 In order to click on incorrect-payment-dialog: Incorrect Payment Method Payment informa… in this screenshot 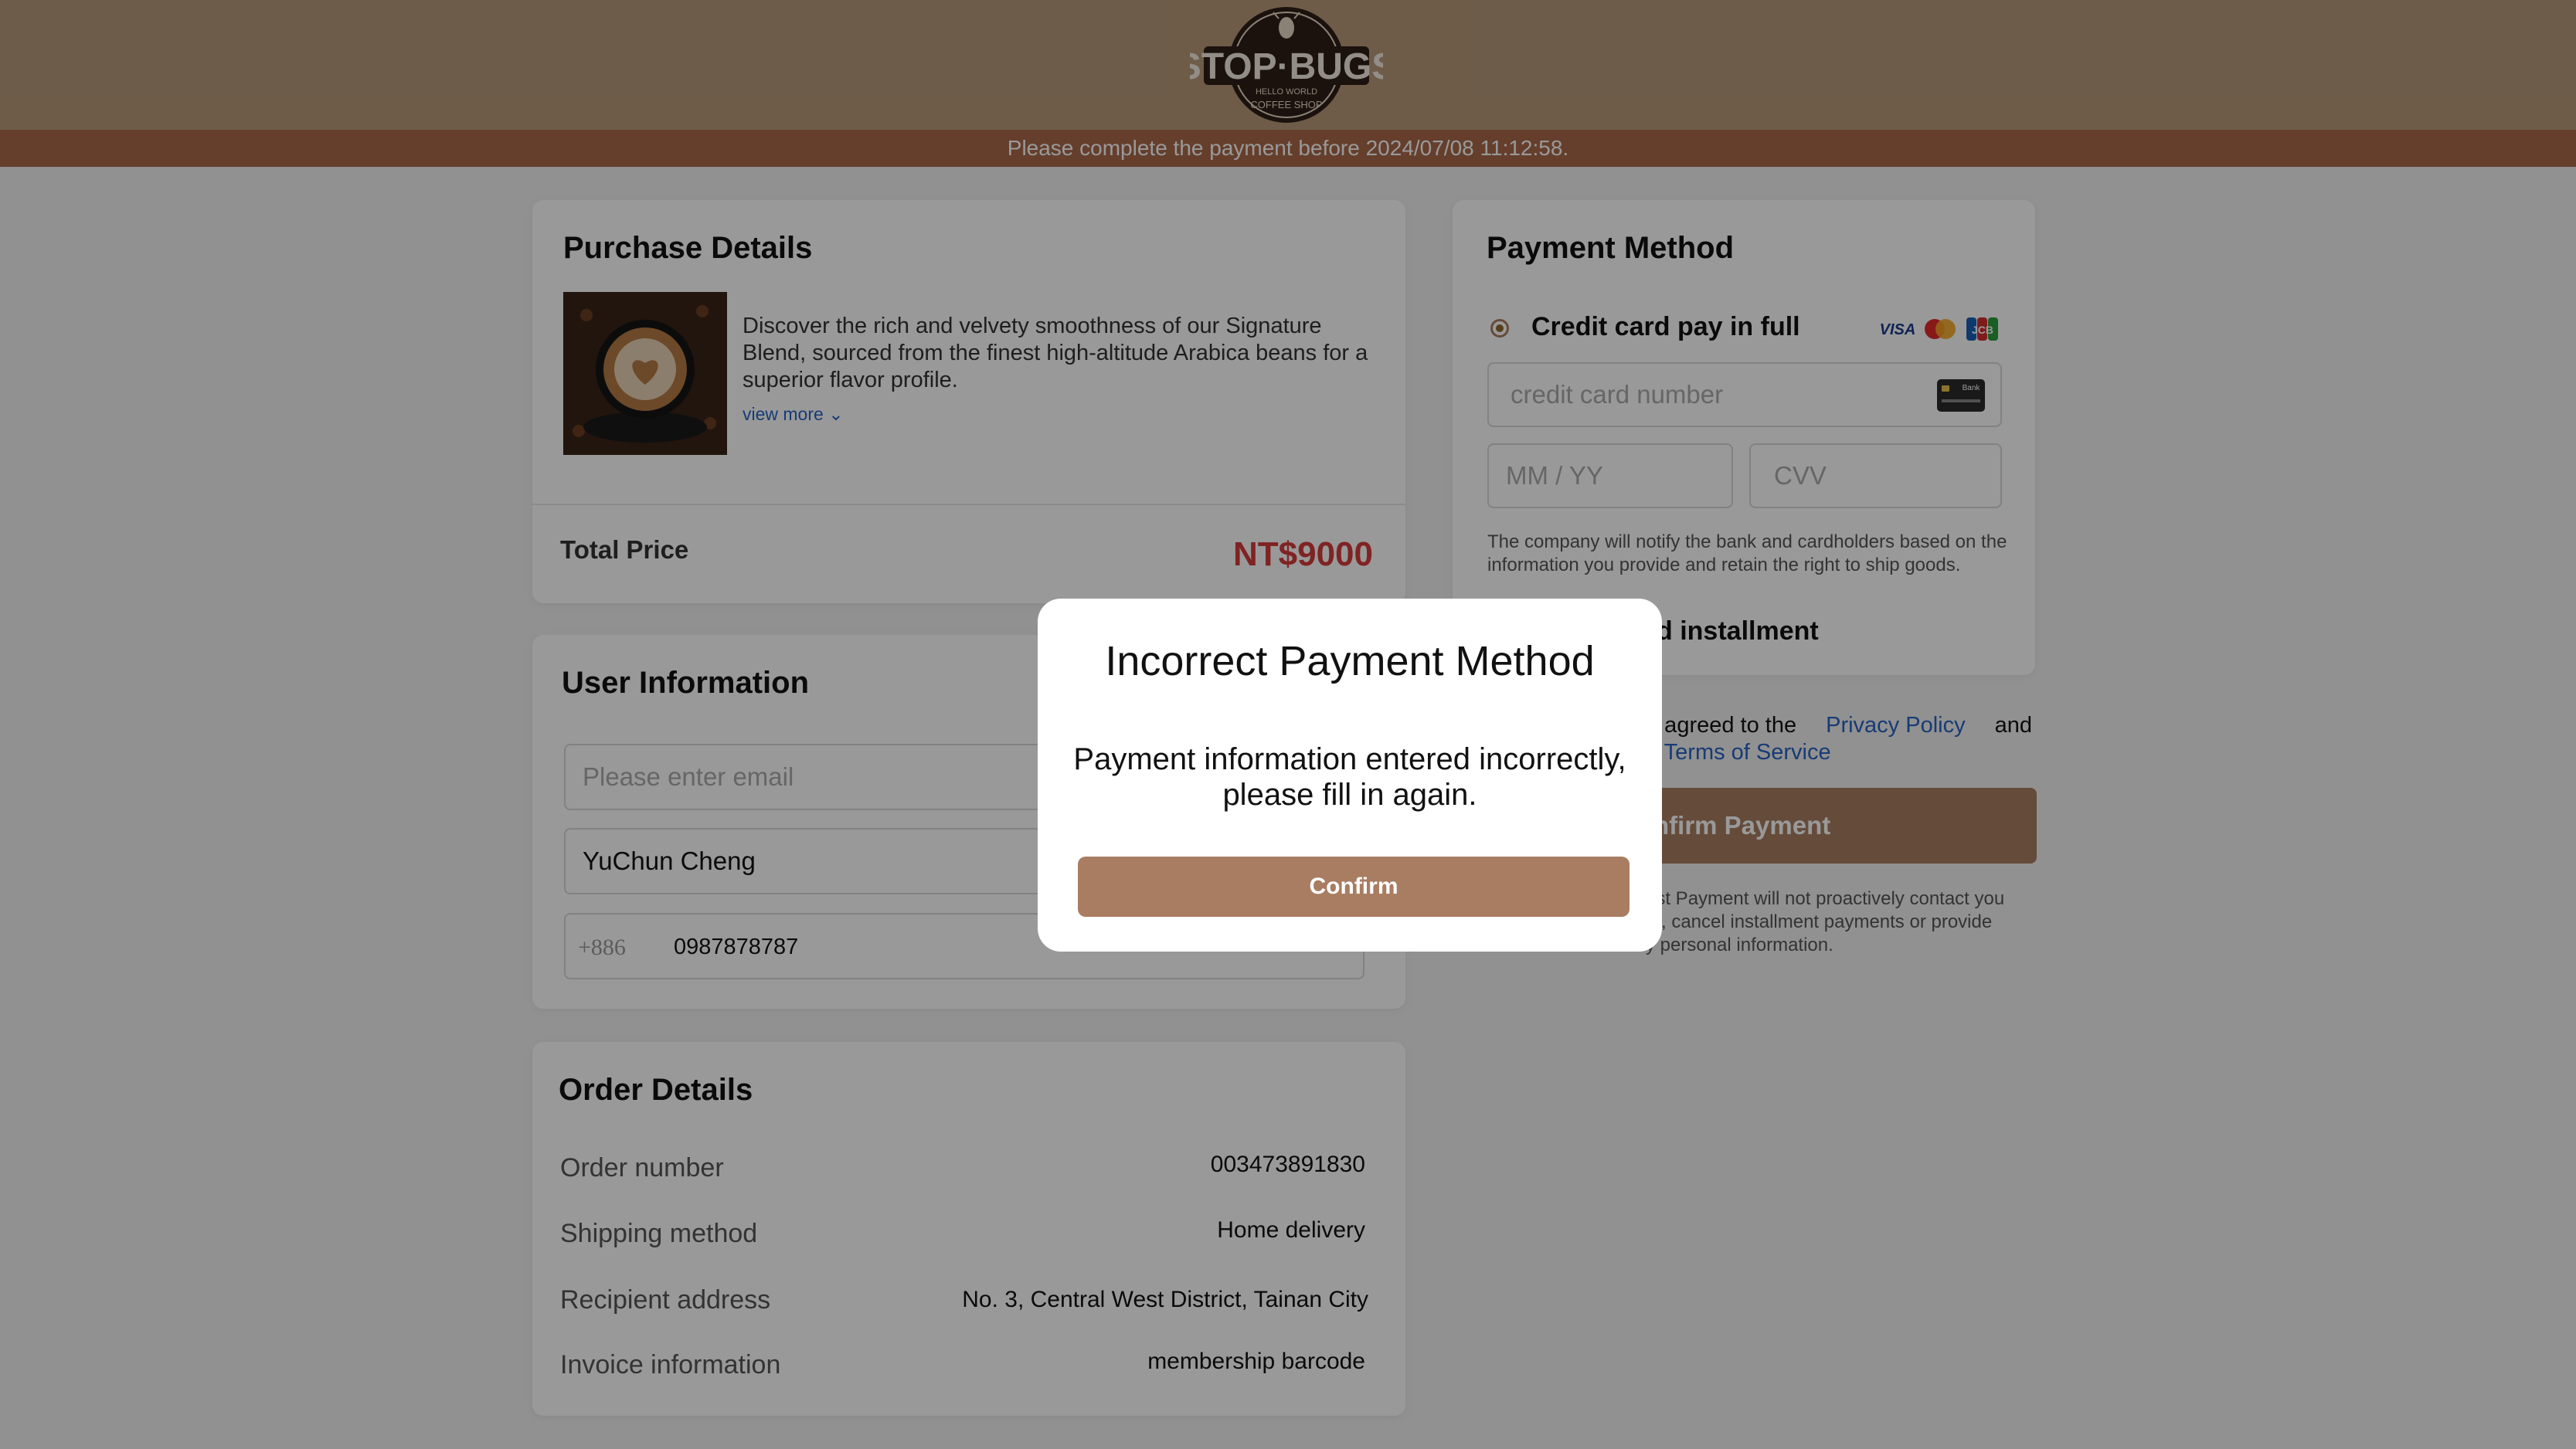, I will do `click(1350, 775)`.